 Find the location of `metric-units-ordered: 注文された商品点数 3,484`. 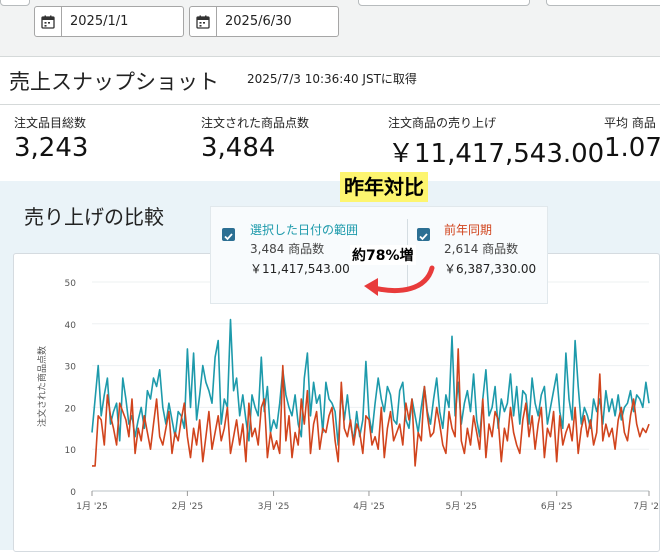

metric-units-ordered: 注文された商品点数 3,484 is located at coordinates (255, 138).